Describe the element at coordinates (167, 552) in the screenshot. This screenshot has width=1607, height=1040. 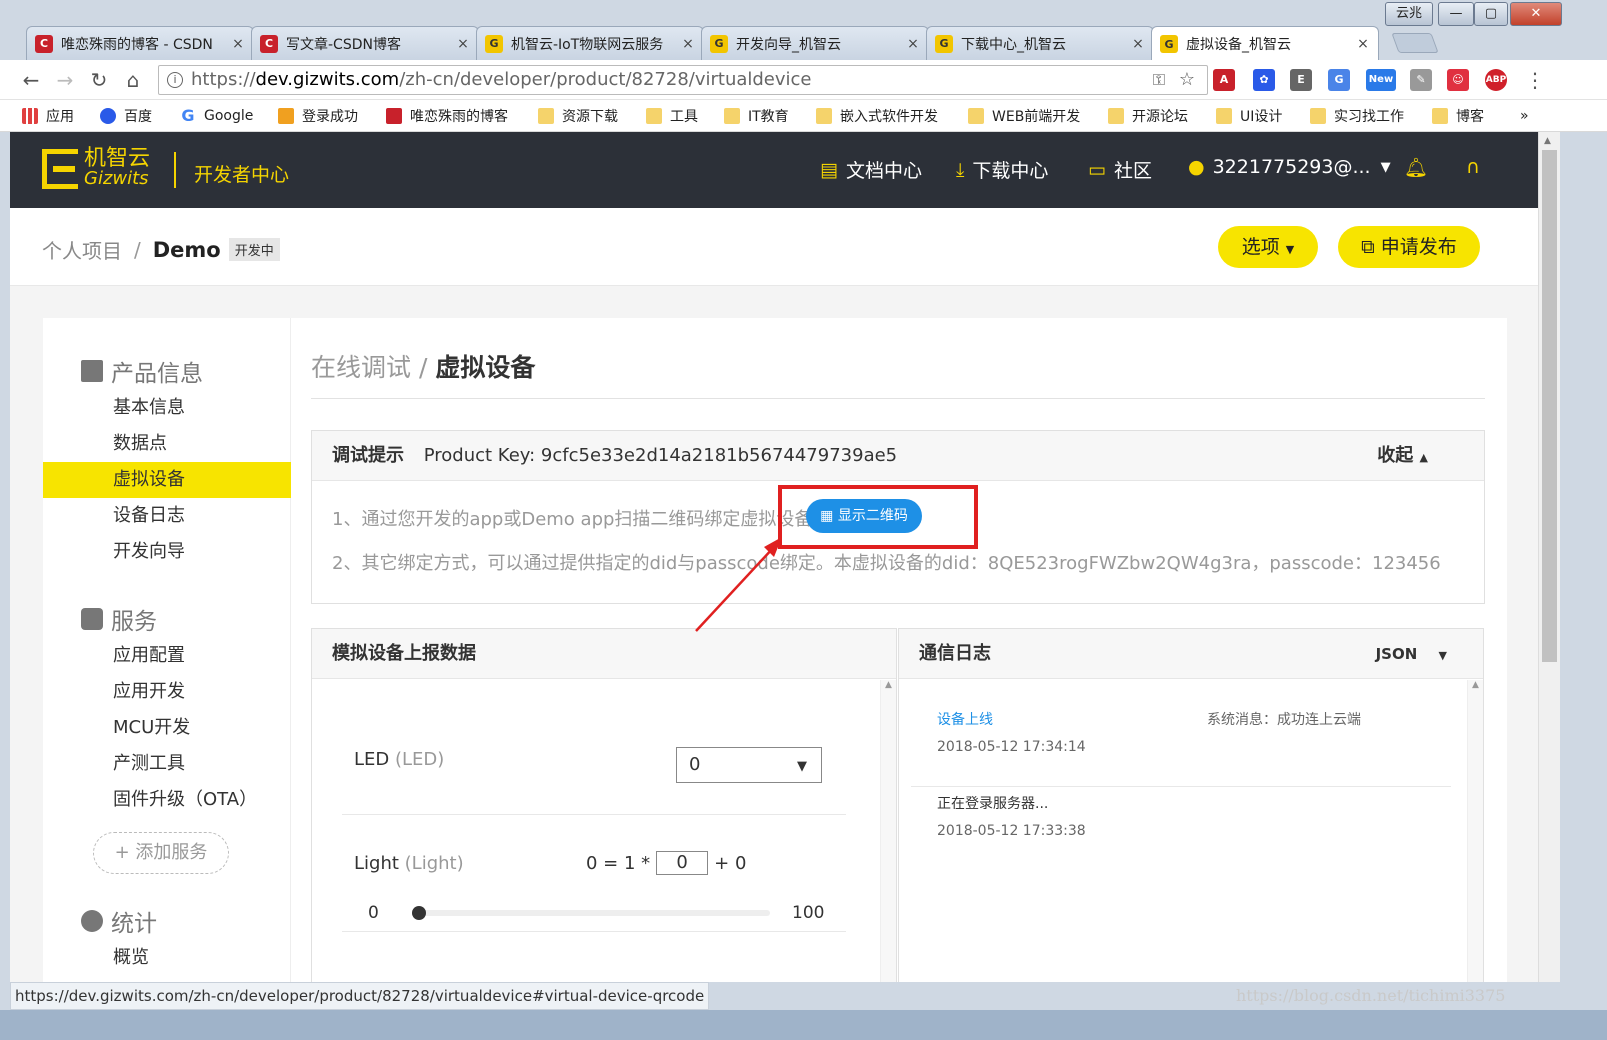
I see `sidebar-item-dev-guide: 开发向导` at that location.